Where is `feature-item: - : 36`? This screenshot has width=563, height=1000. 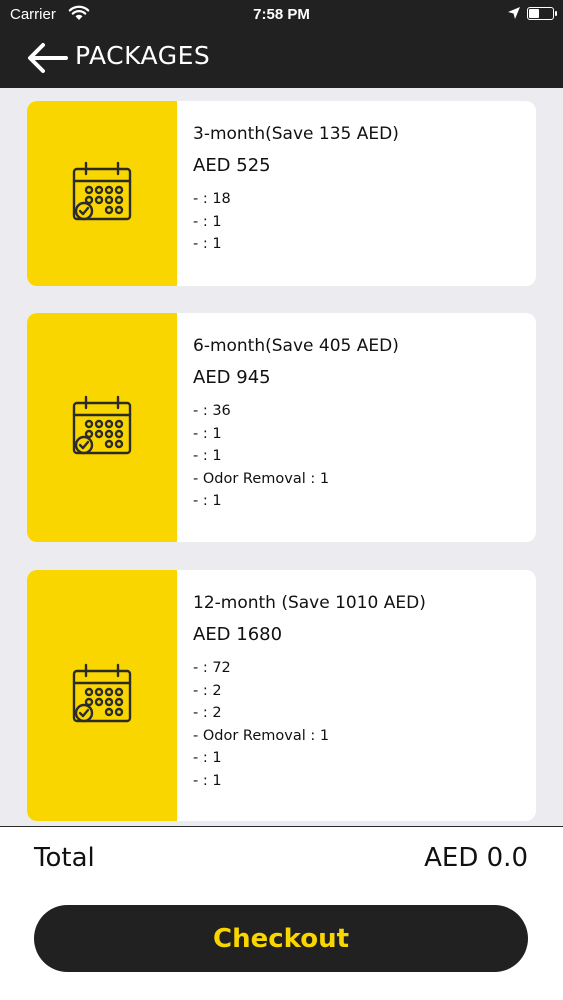 feature-item: - : 36 is located at coordinates (212, 411).